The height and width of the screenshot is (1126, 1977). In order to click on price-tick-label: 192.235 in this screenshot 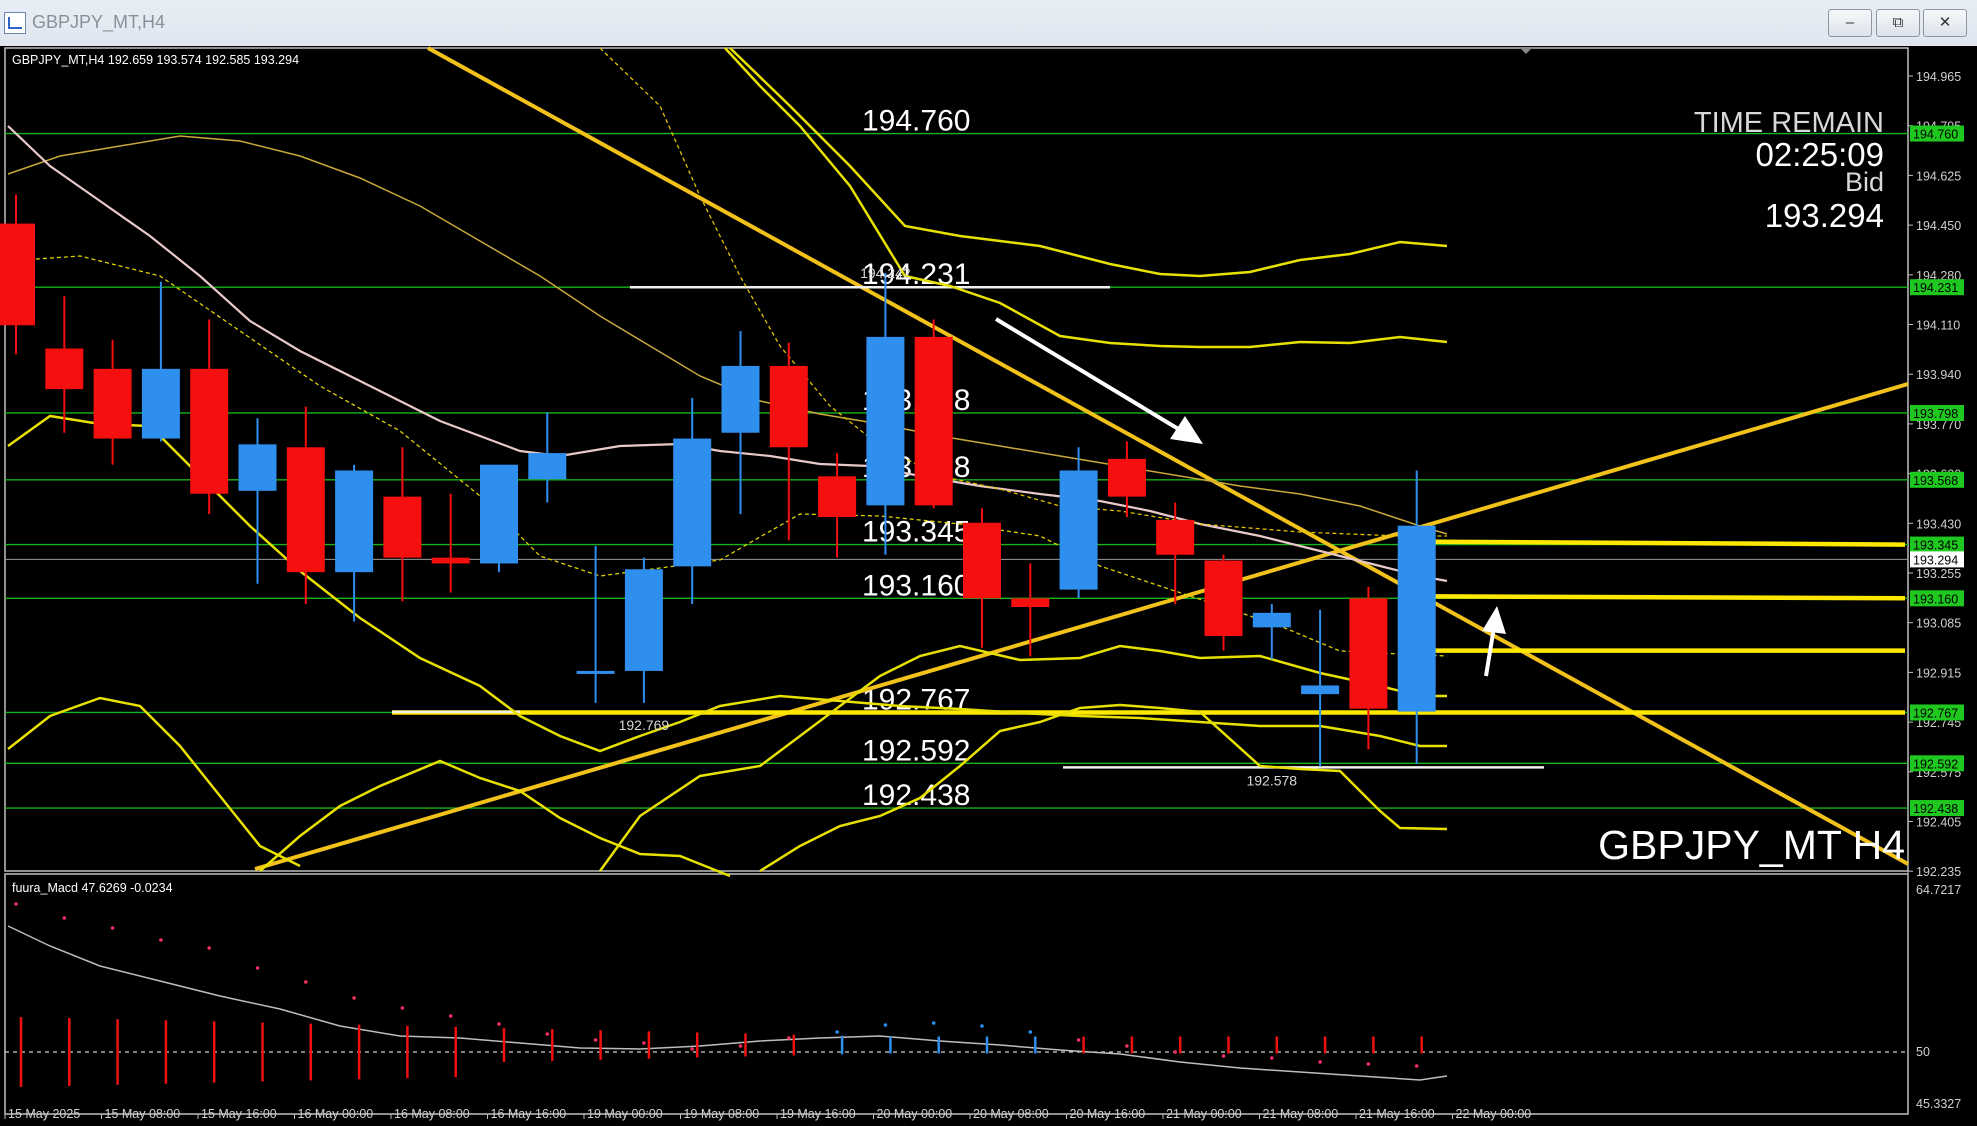, I will do `click(1938, 872)`.